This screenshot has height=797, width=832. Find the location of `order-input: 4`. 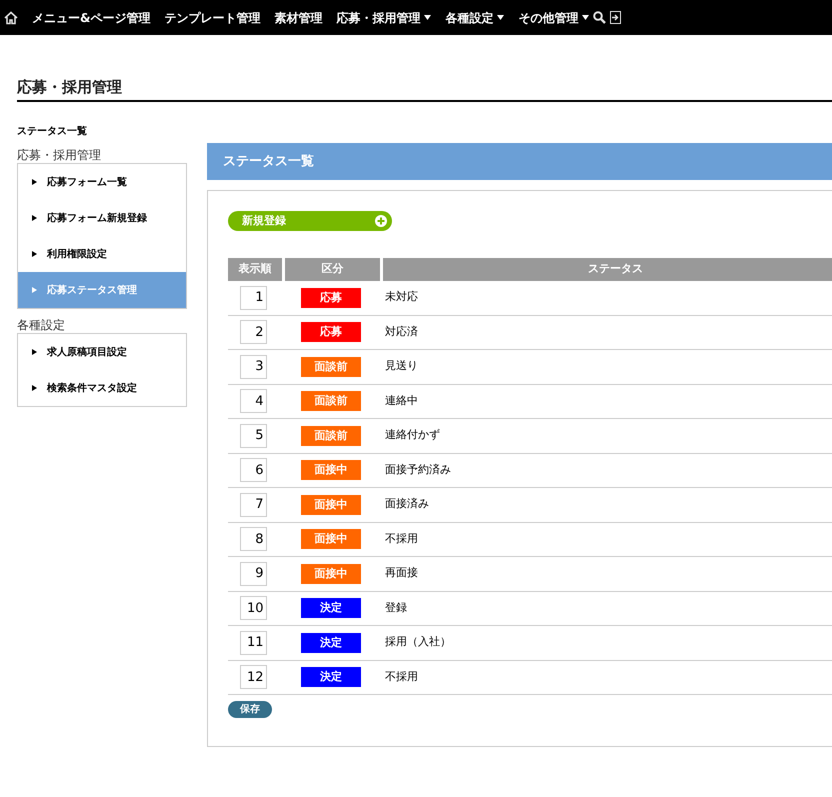

order-input: 4 is located at coordinates (253, 401).